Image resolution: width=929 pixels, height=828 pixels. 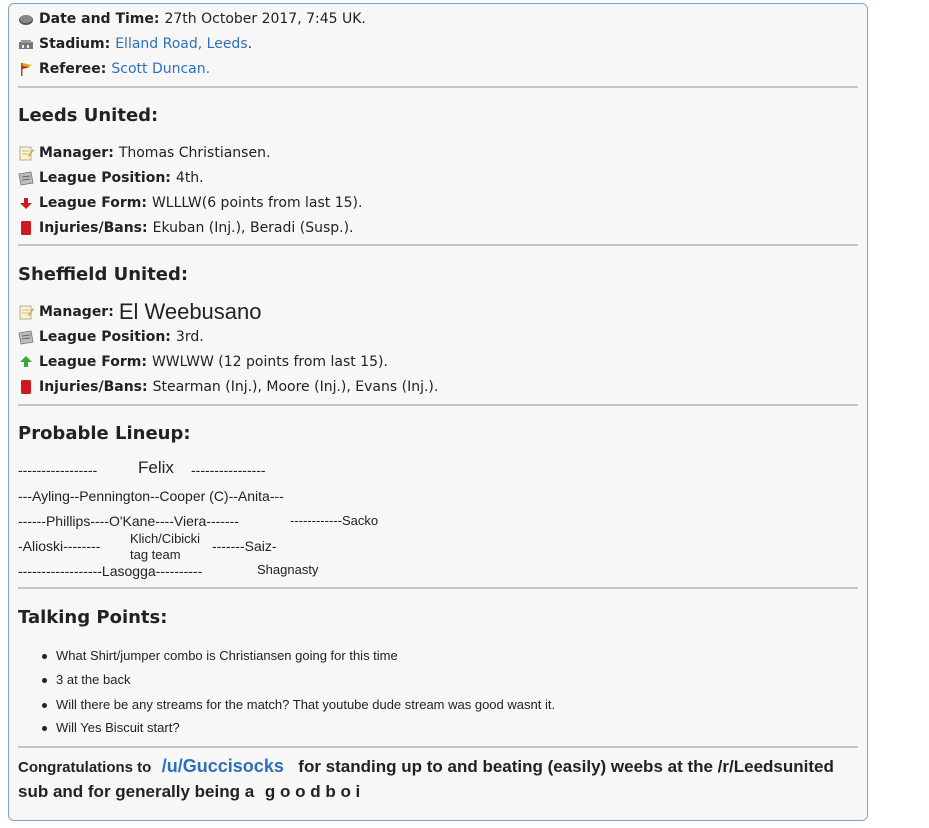 What do you see at coordinates (165, 538) in the screenshot?
I see `lineup-am-center-1: Klich/Cibicki` at bounding box center [165, 538].